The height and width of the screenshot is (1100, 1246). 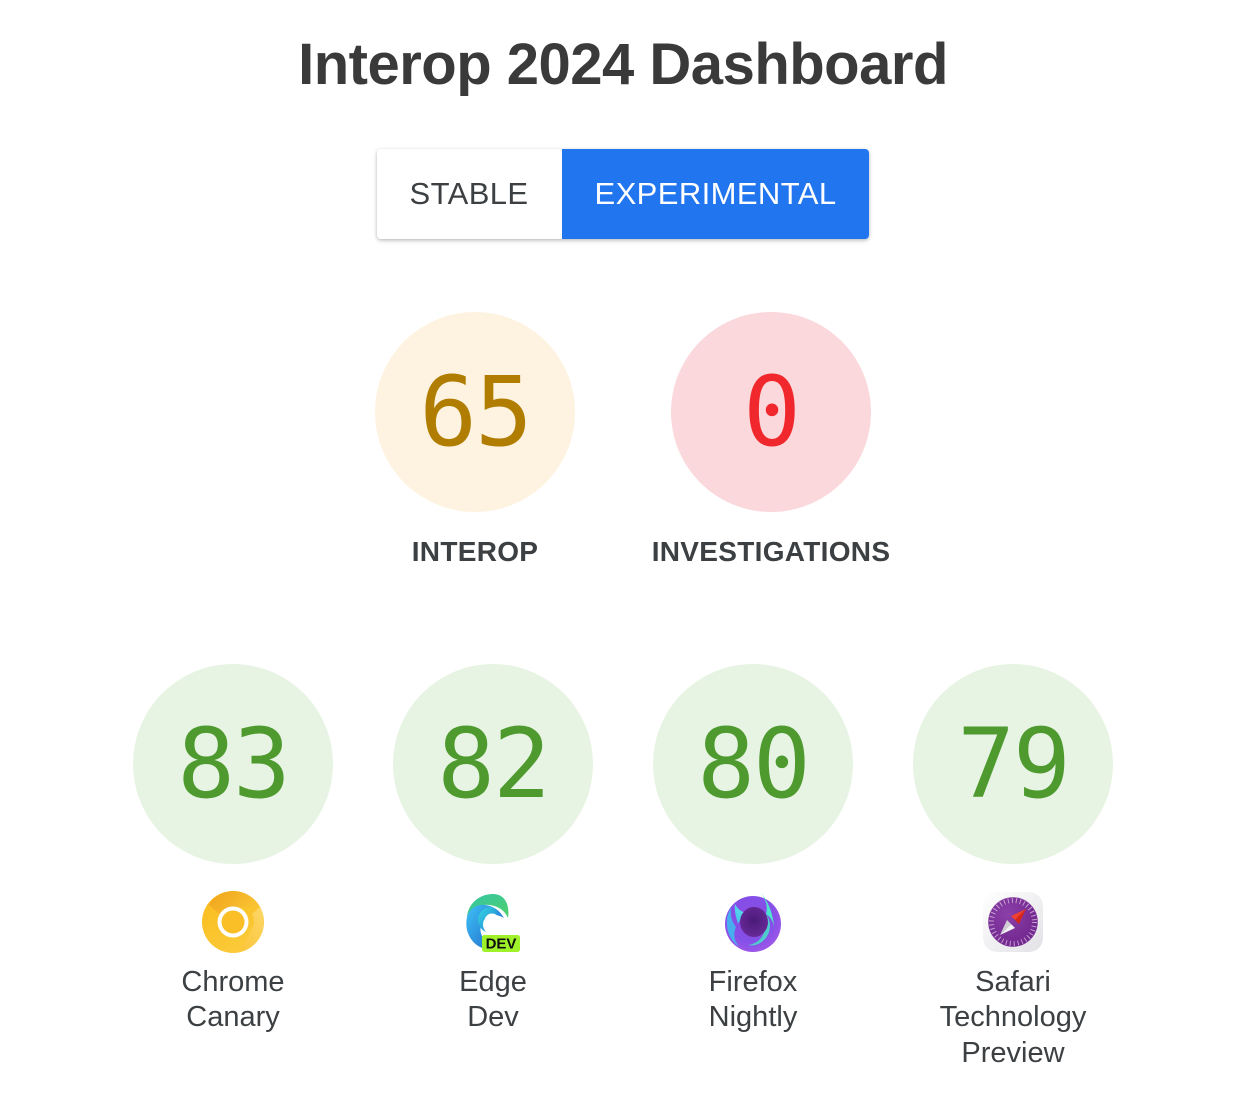 What do you see at coordinates (233, 1017) in the screenshot?
I see `browser-name-line-2: Canary` at bounding box center [233, 1017].